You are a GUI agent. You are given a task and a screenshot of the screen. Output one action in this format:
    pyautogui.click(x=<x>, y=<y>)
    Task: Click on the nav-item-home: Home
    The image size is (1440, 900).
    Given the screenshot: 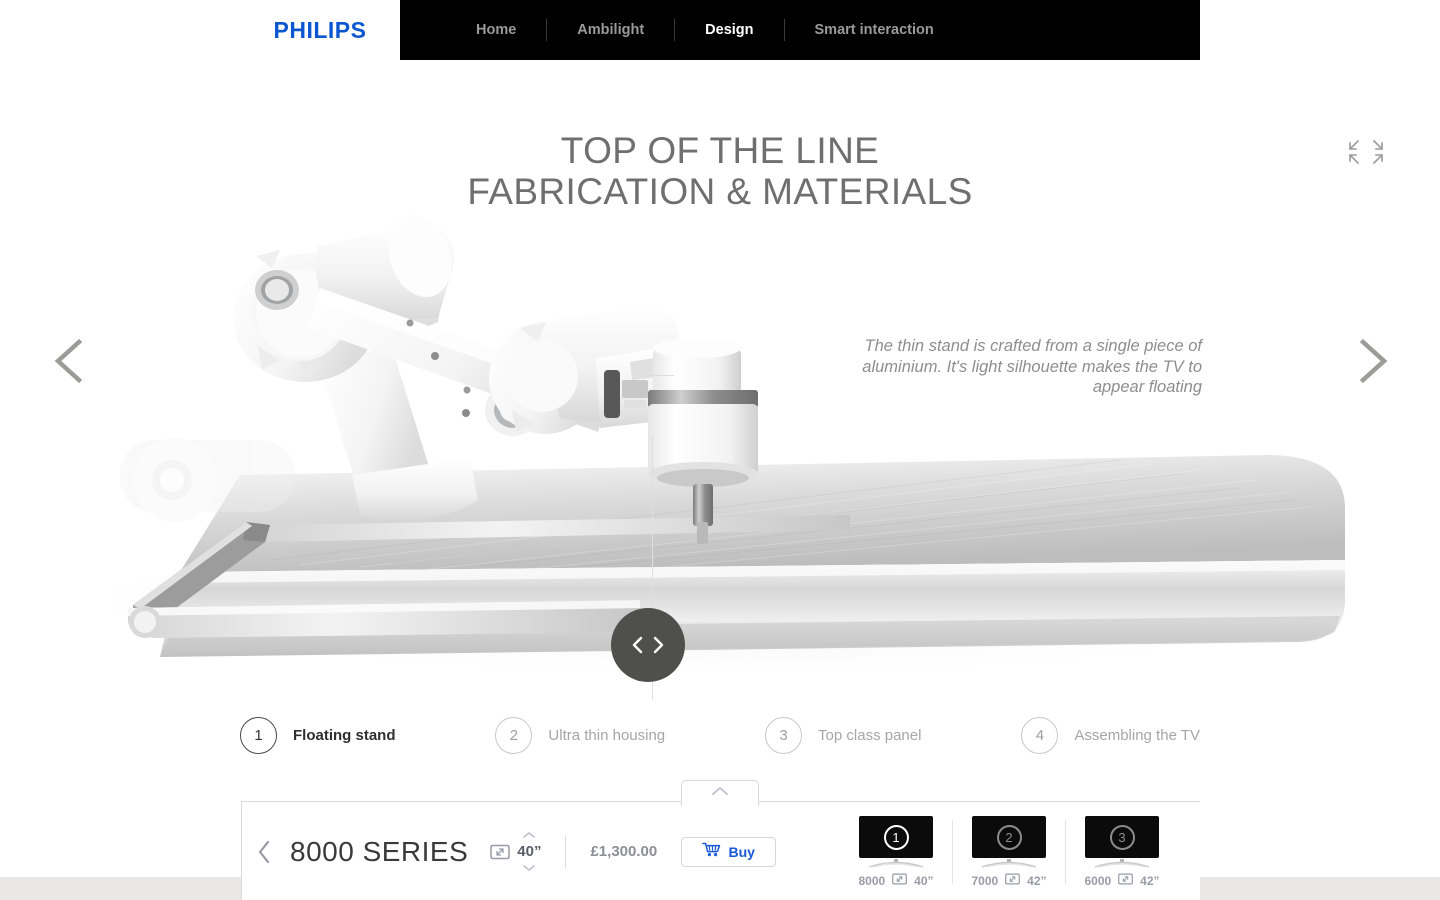 What is the action you would take?
    pyautogui.click(x=496, y=30)
    